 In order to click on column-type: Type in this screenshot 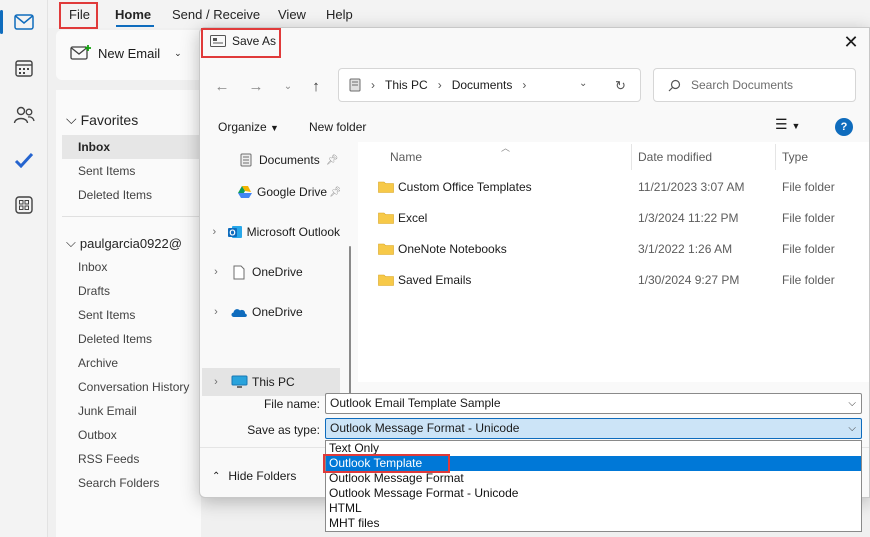, I will do `click(795, 157)`.